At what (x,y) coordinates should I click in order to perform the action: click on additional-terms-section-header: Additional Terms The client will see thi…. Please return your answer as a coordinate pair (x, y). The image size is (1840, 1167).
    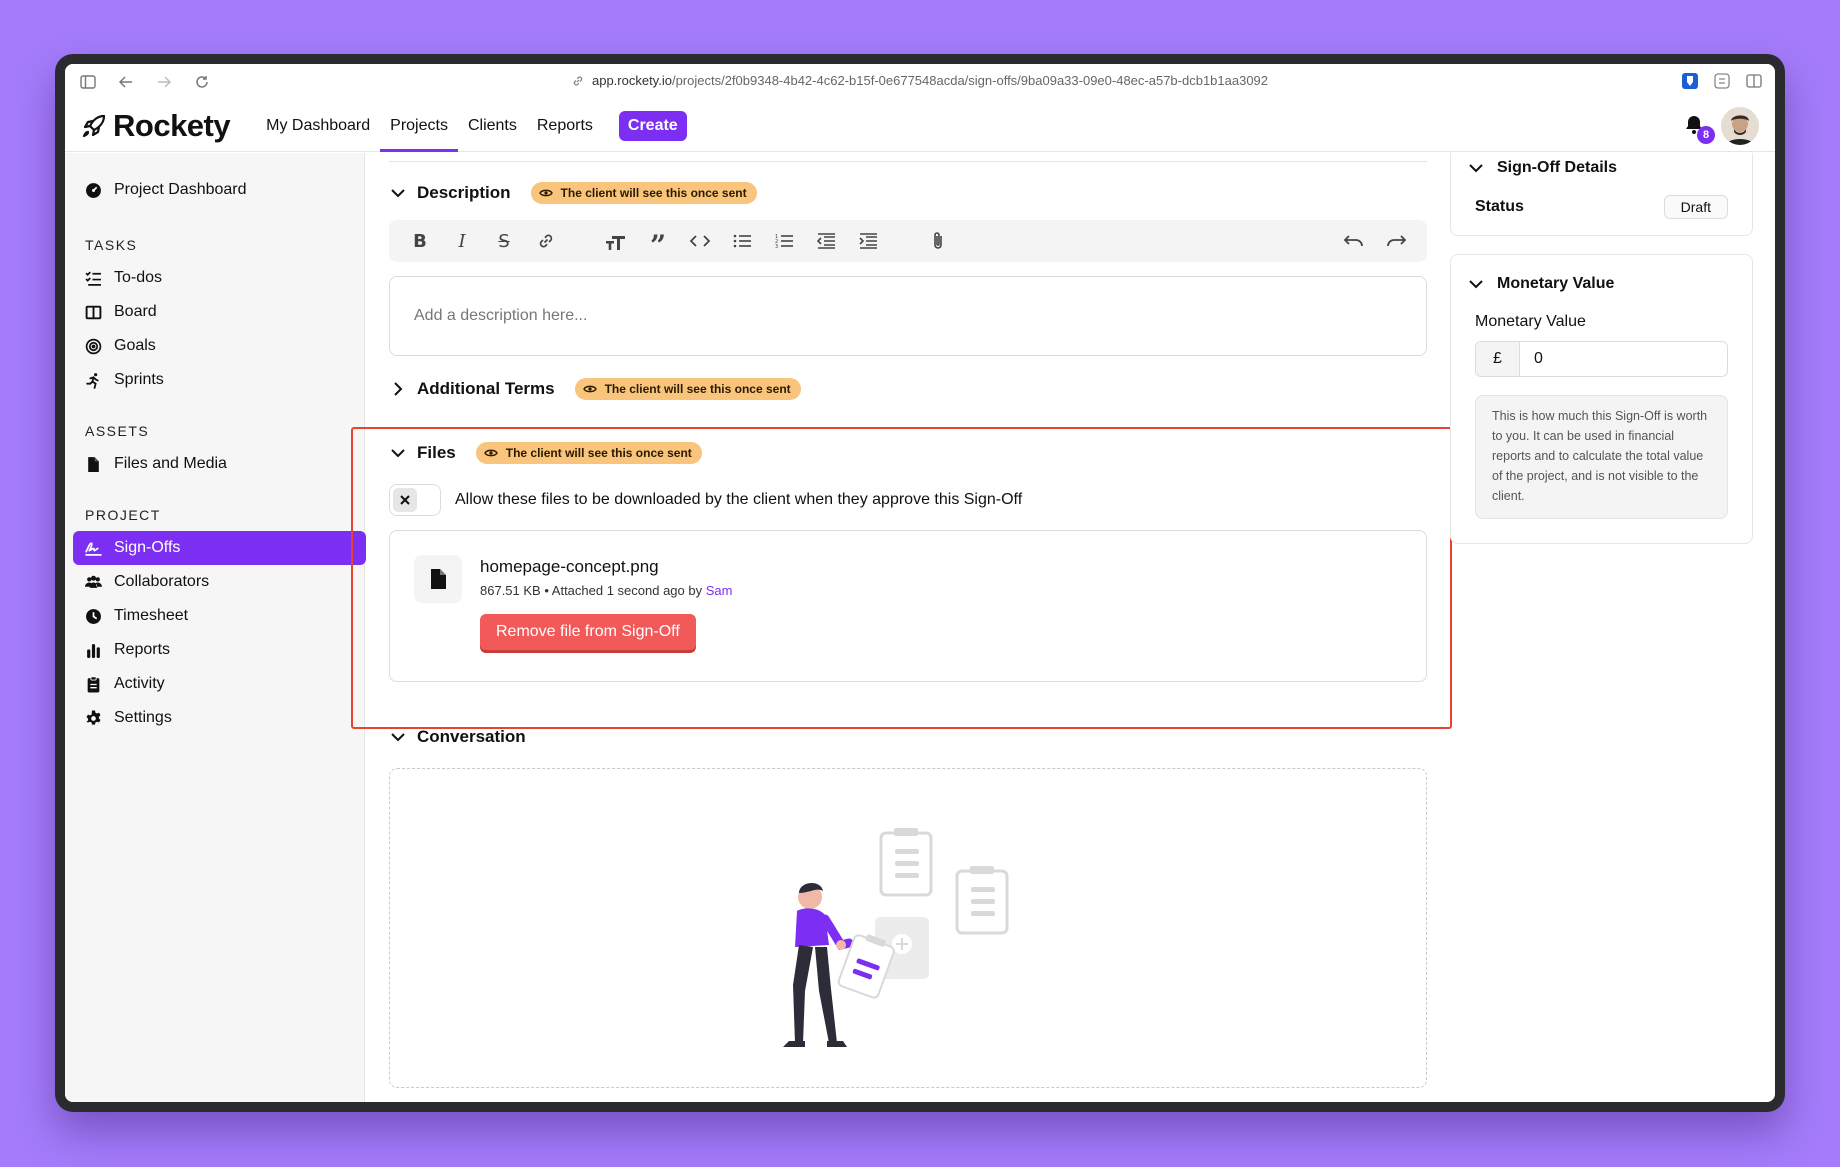
    Looking at the image, I should click on (919, 389).